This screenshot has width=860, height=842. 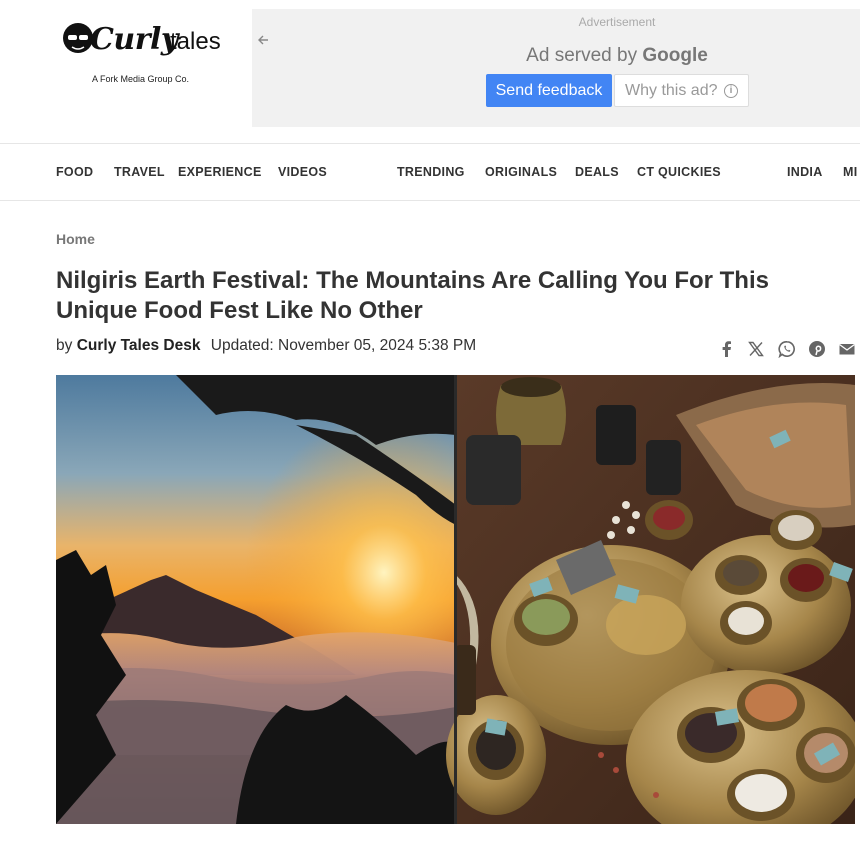 I want to click on send-feedback-button: Send feedback, so click(x=549, y=90).